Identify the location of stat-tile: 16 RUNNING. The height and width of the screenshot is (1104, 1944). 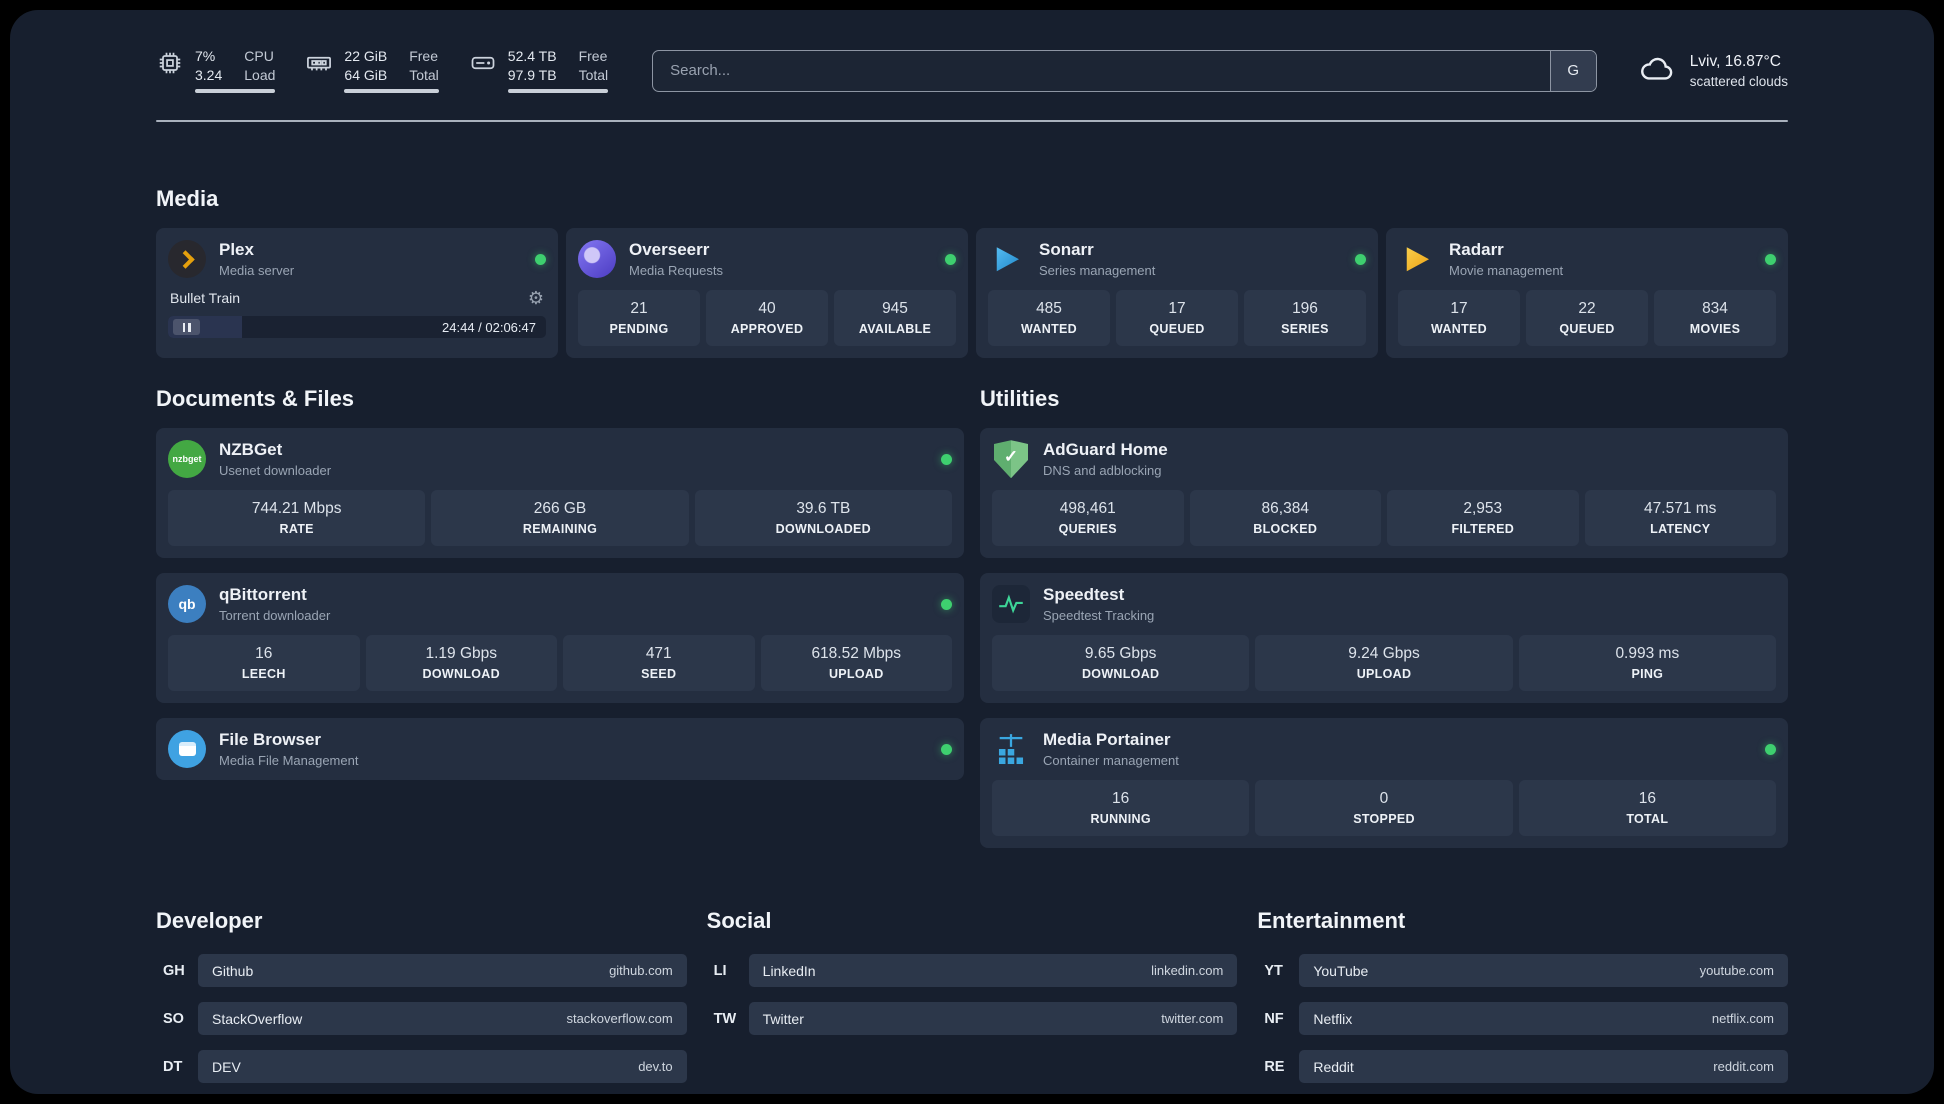
(1121, 808).